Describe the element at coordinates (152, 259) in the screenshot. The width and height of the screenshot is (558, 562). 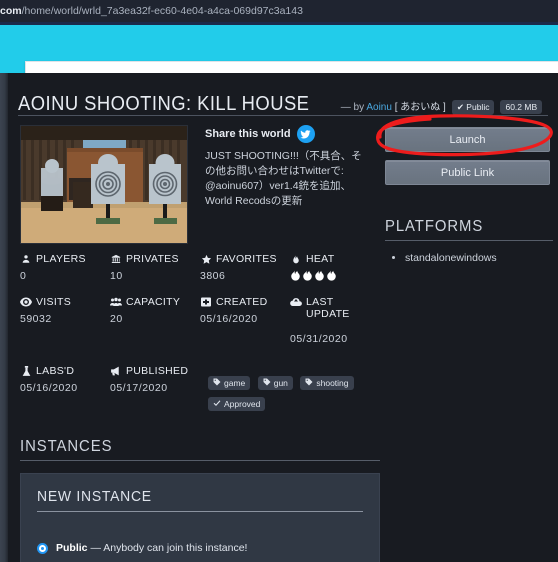
I see `stat-label: PRIVATES` at that location.